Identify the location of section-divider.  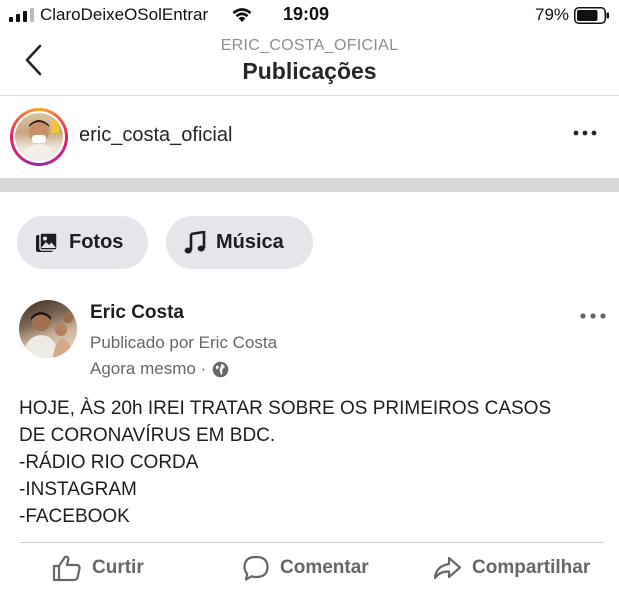
(309, 185).